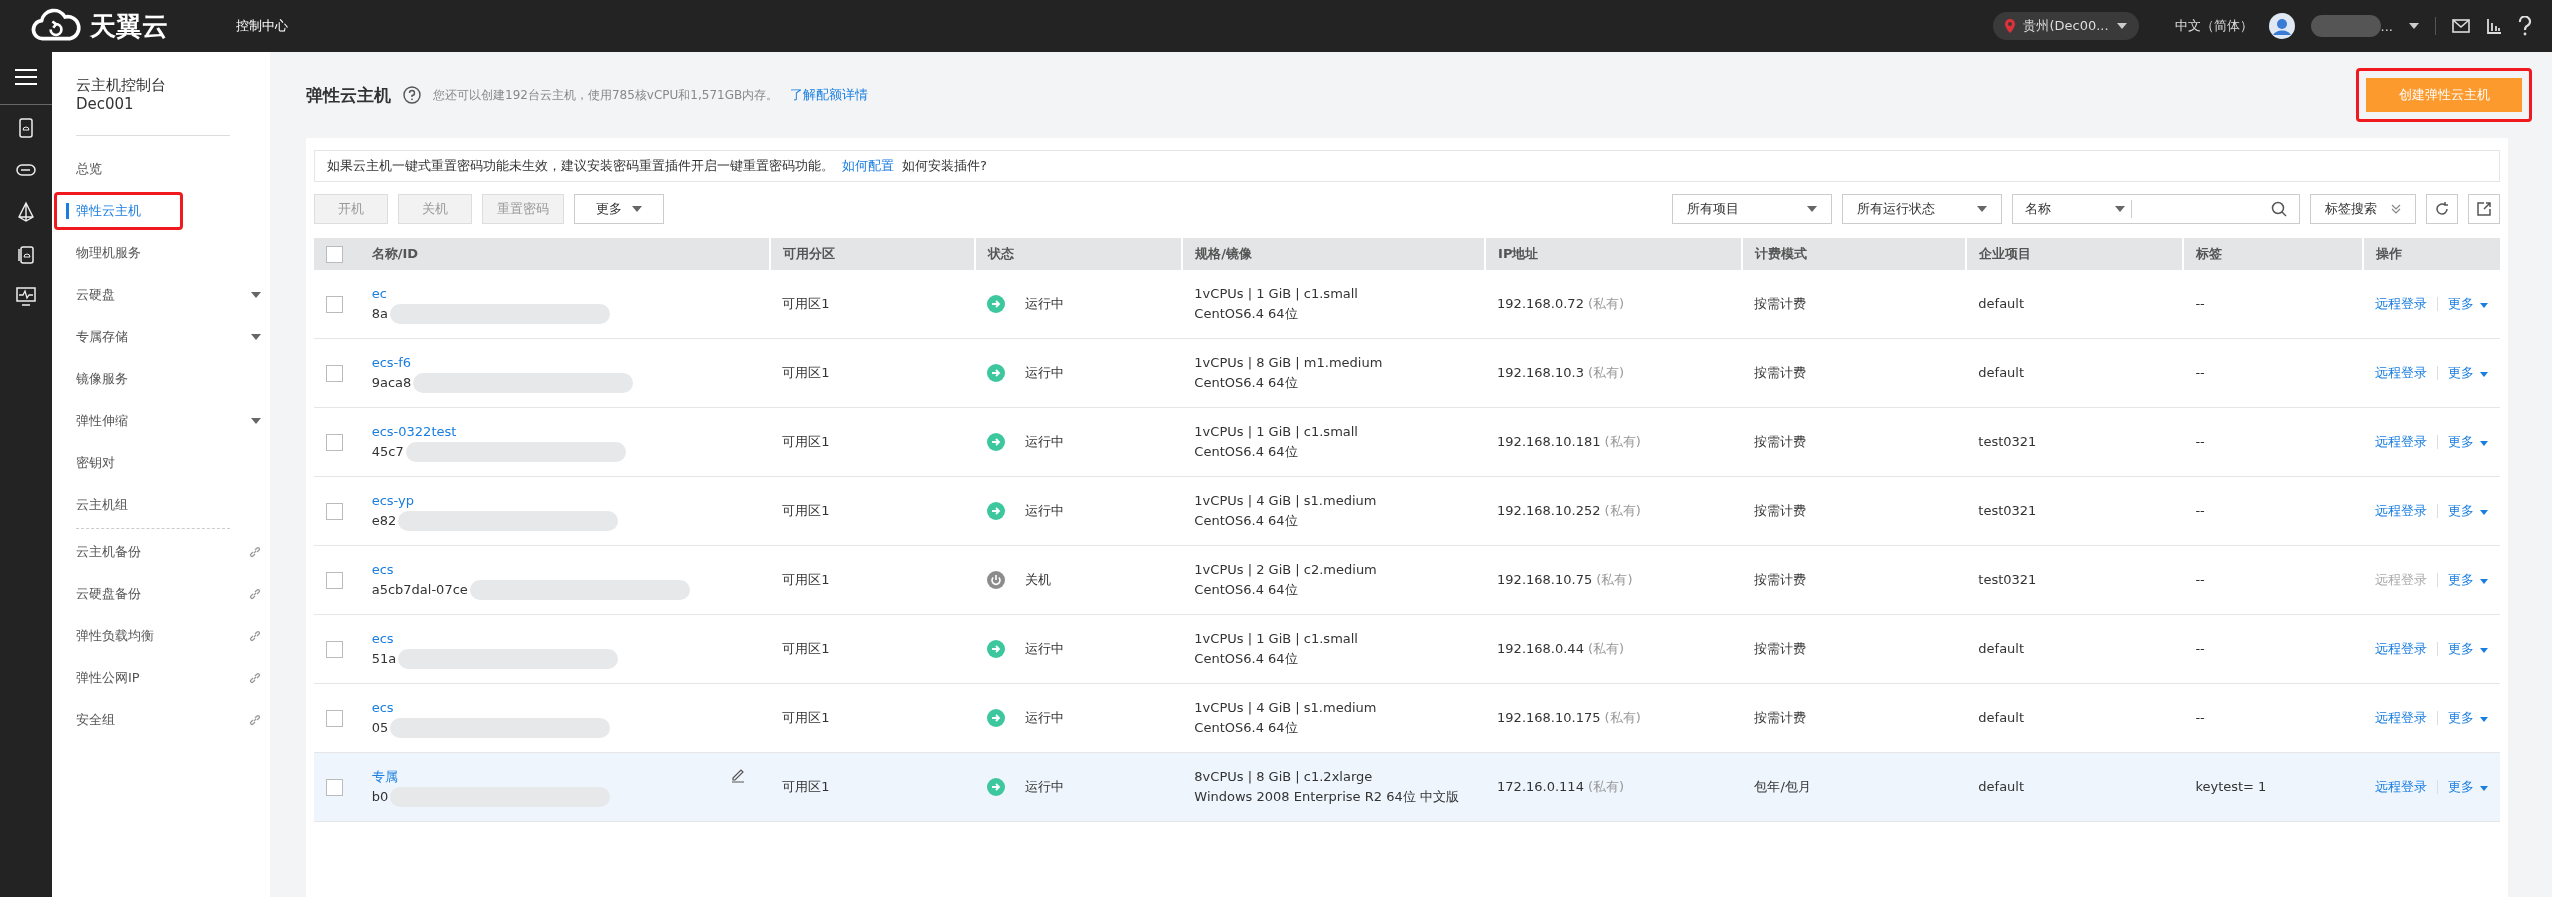  What do you see at coordinates (26, 296) in the screenshot?
I see `monitor-icon` at bounding box center [26, 296].